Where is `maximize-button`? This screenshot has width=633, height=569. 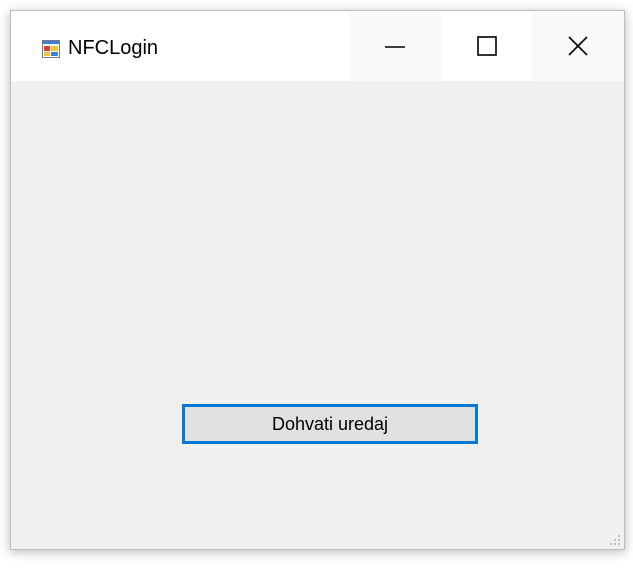 maximize-button is located at coordinates (487, 46).